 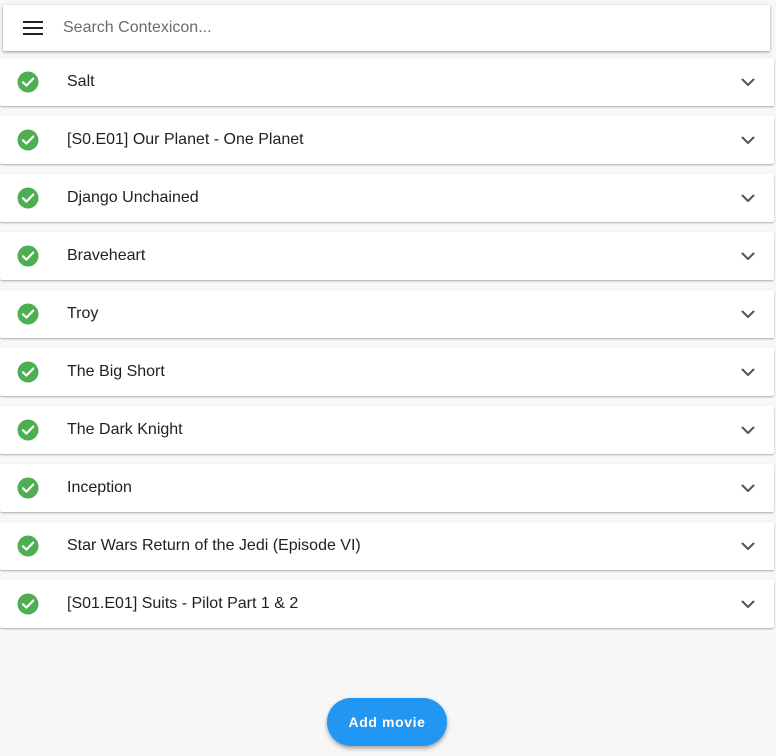 What do you see at coordinates (387, 722) in the screenshot?
I see `add-movie-button: Add movie` at bounding box center [387, 722].